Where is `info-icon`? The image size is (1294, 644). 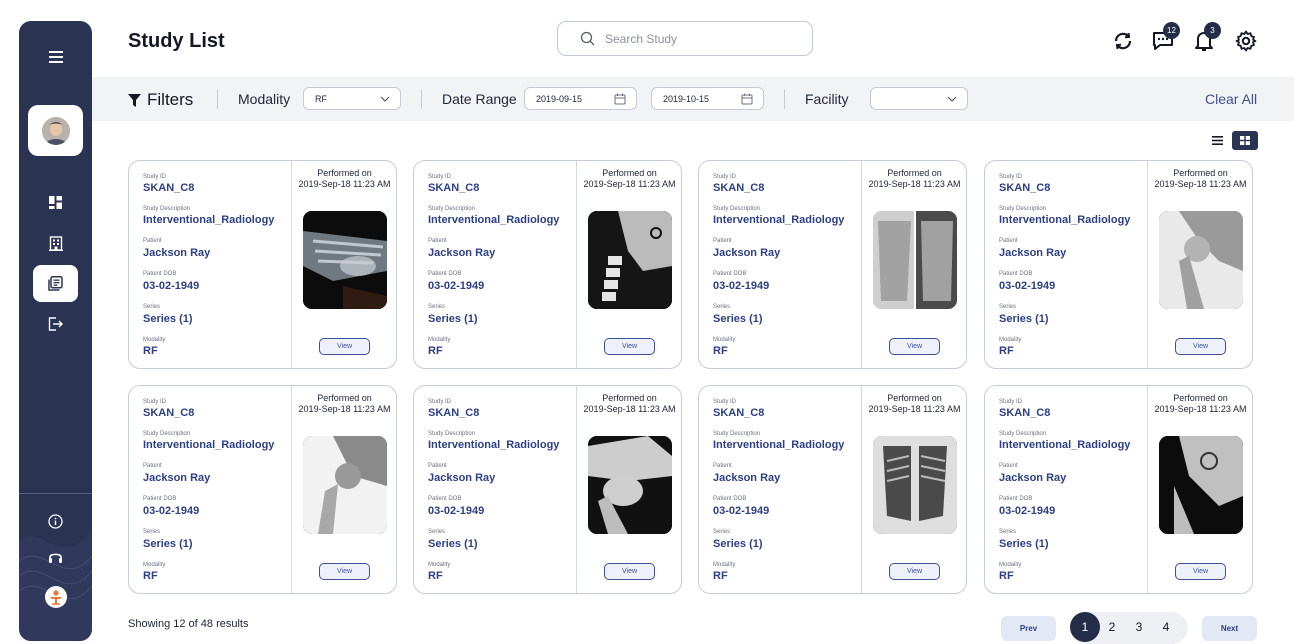
info-icon is located at coordinates (55, 521).